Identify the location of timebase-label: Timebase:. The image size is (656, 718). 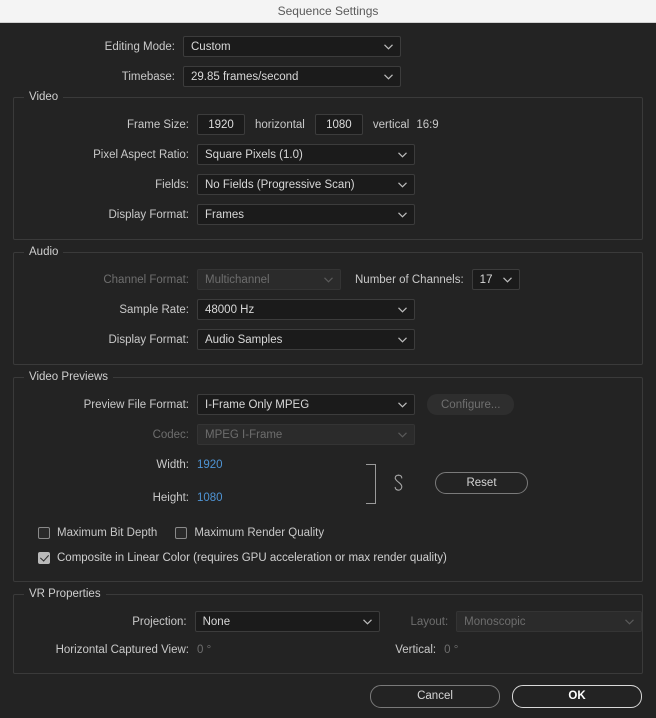
(148, 76).